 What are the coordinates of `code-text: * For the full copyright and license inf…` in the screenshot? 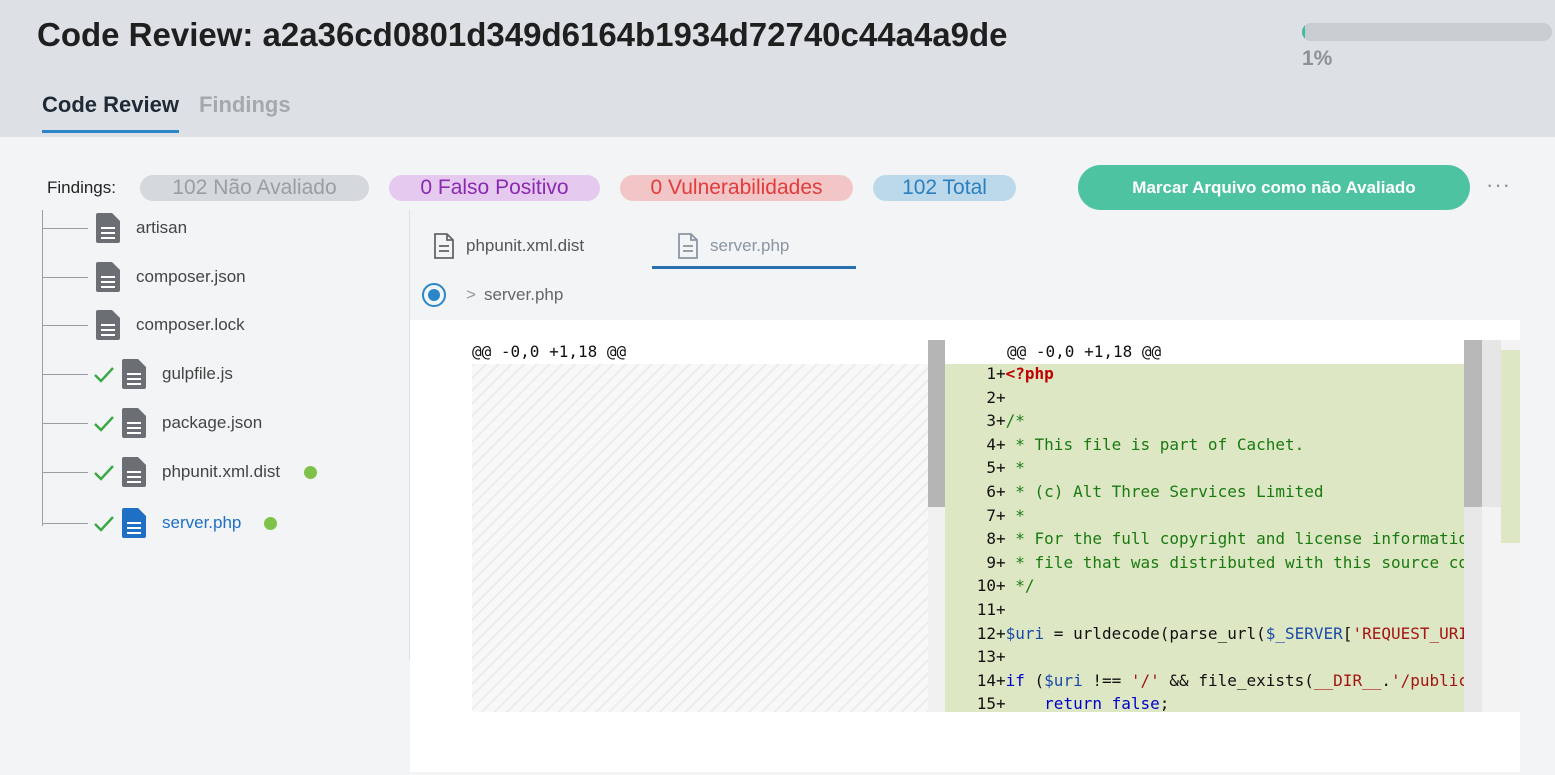 It's located at (1237, 539).